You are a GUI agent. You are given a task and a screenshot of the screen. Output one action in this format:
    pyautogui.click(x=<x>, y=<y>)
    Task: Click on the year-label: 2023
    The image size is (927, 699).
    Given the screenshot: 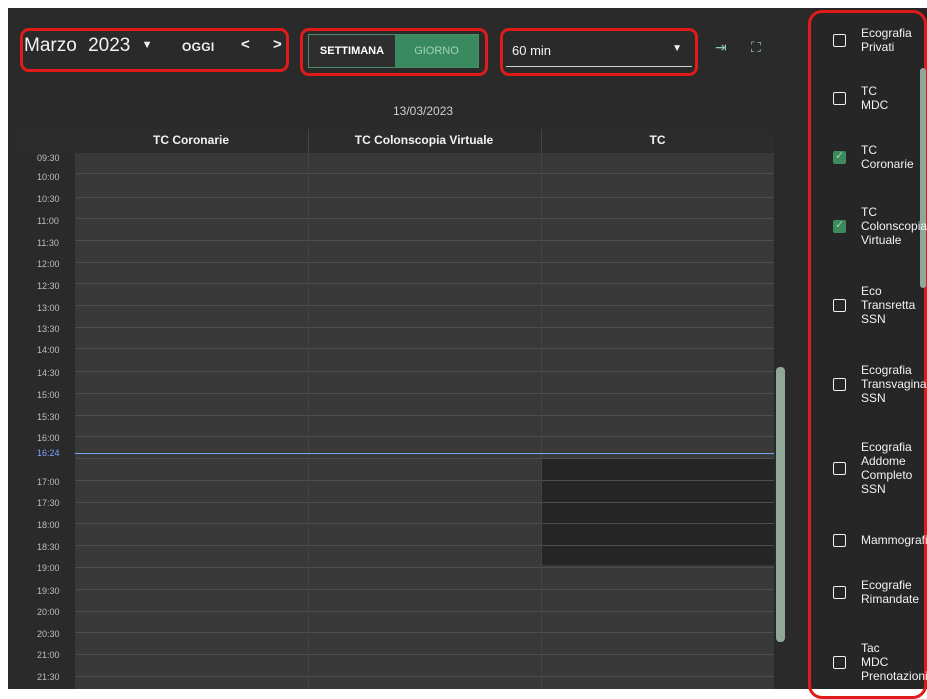 What is the action you would take?
    pyautogui.click(x=109, y=45)
    